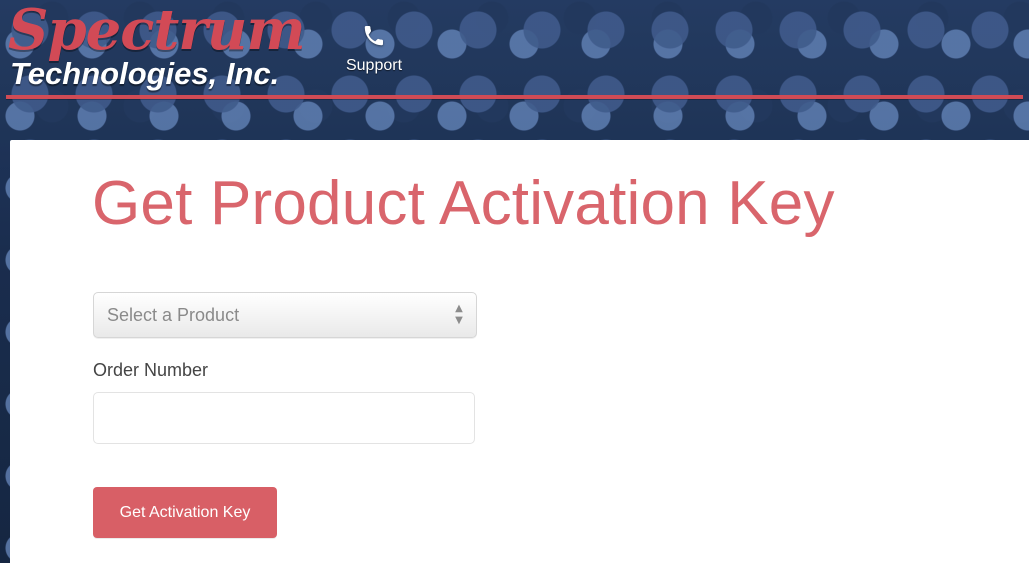  What do you see at coordinates (157, 31) in the screenshot?
I see `logo-spectrum: Spectrum` at bounding box center [157, 31].